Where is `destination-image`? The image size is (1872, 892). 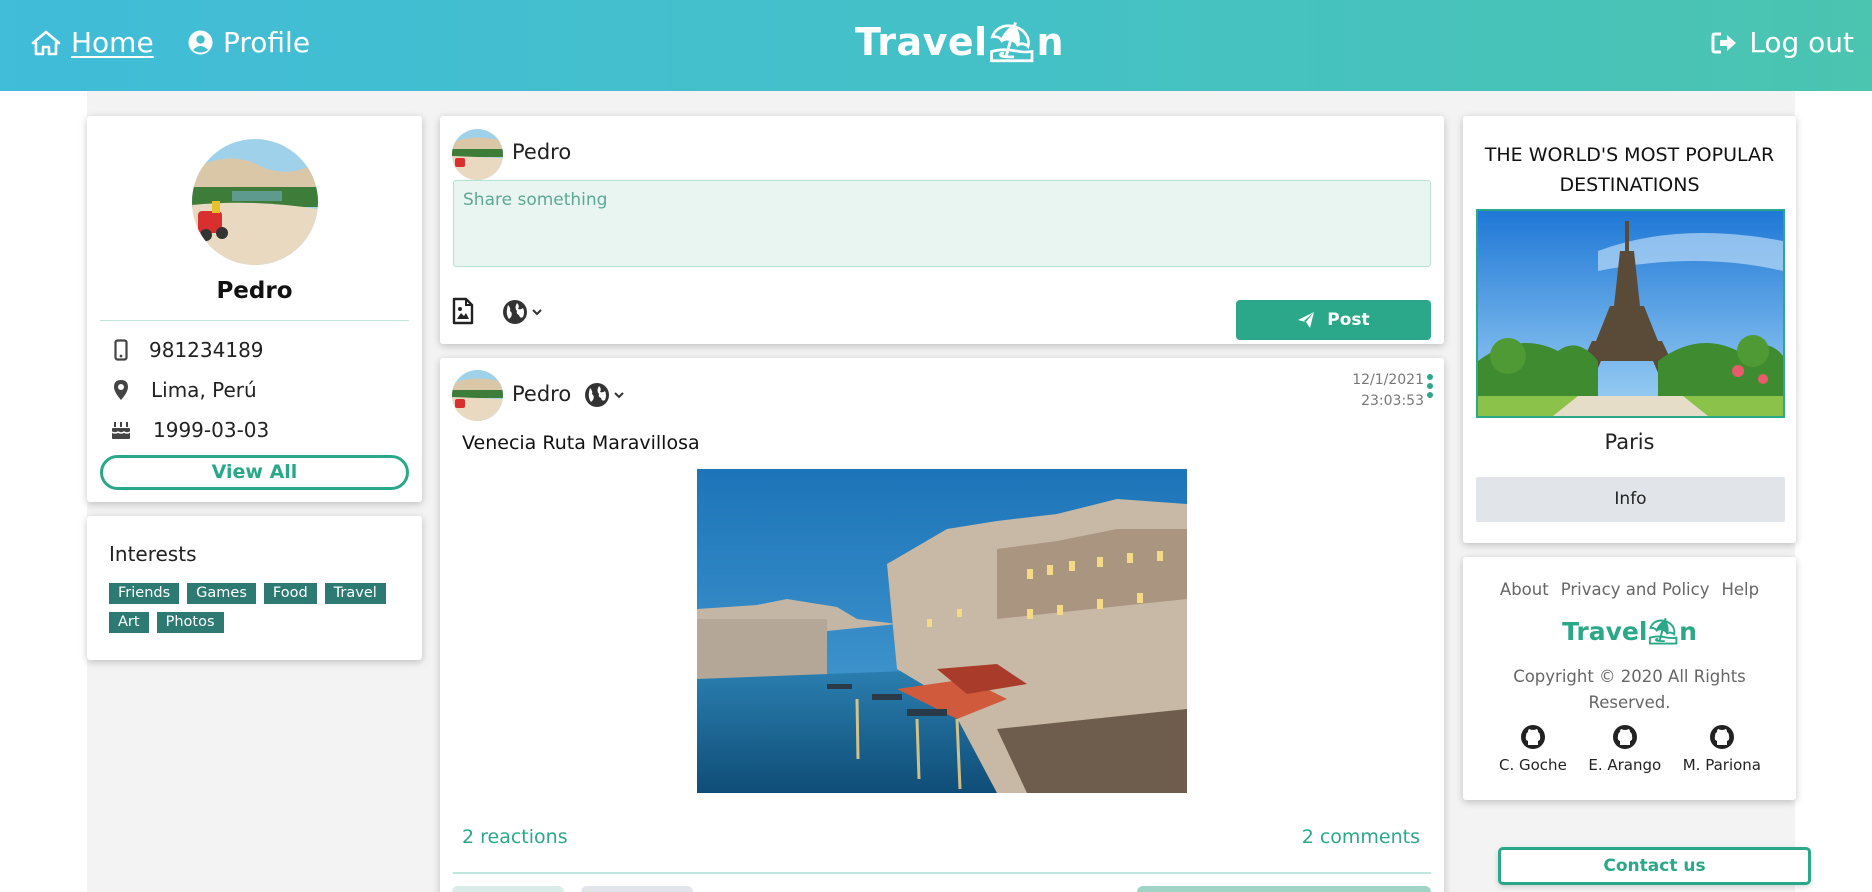
destination-image is located at coordinates (1630, 313).